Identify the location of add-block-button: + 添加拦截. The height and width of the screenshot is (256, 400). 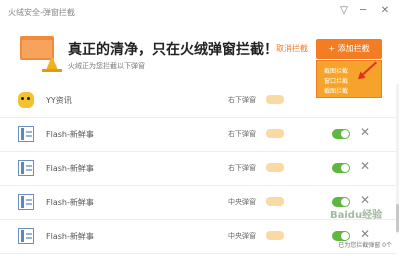
(349, 49).